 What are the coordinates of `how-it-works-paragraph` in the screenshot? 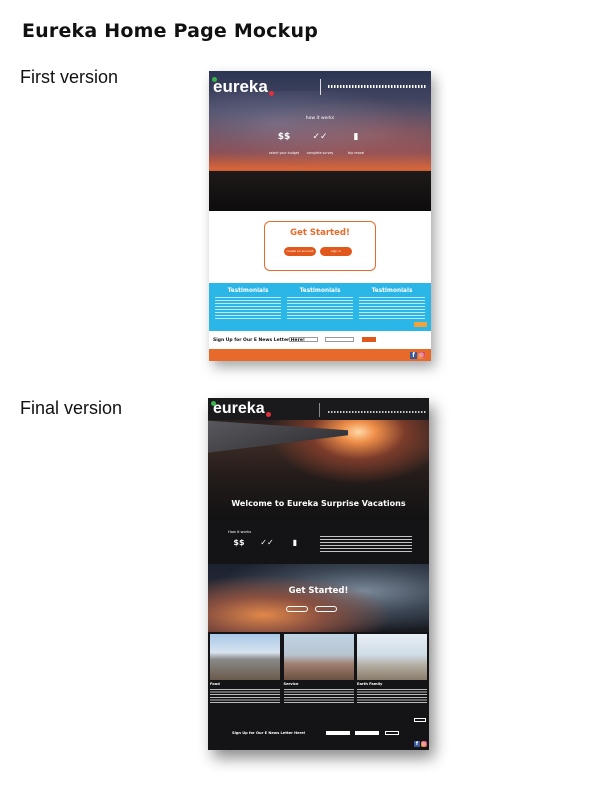 It's located at (366, 545).